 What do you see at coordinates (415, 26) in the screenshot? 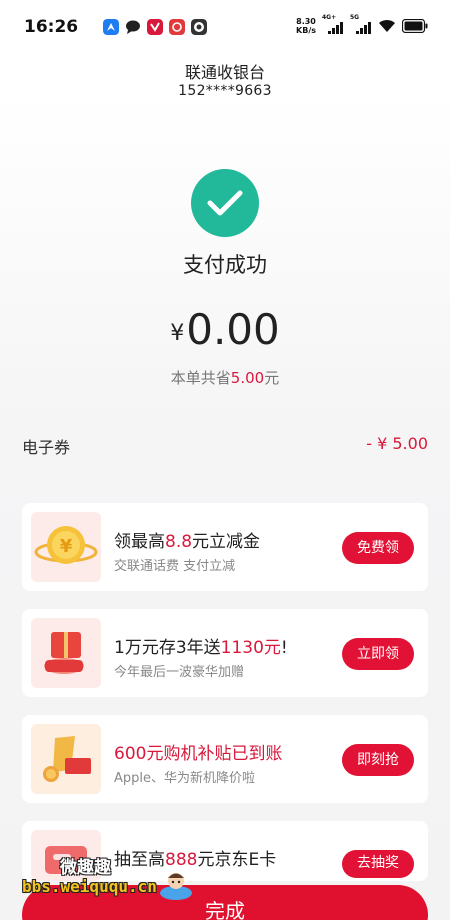
I see `battery-icon` at bounding box center [415, 26].